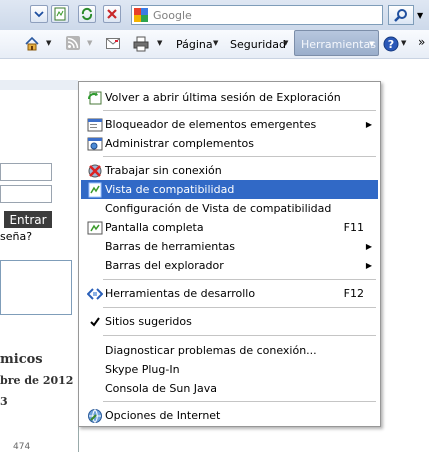  Describe the element at coordinates (164, 265) in the screenshot. I see `menu-item-label: Barras del explorador` at that location.